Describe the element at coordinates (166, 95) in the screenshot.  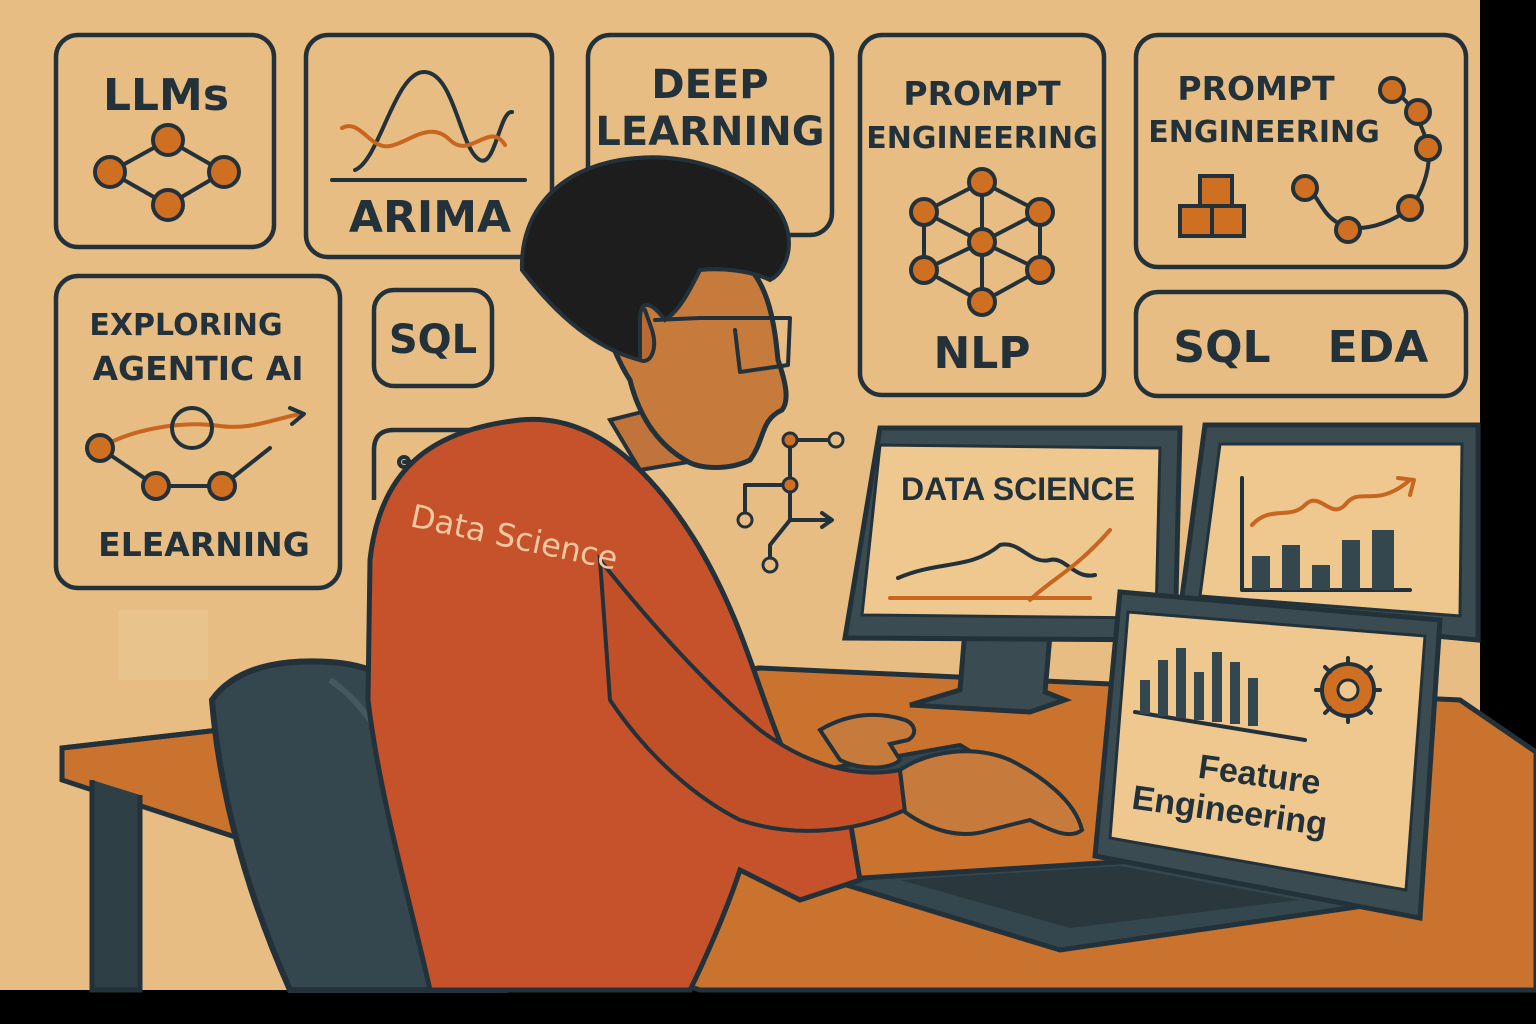
I see `card-llms-label: LLMs` at that location.